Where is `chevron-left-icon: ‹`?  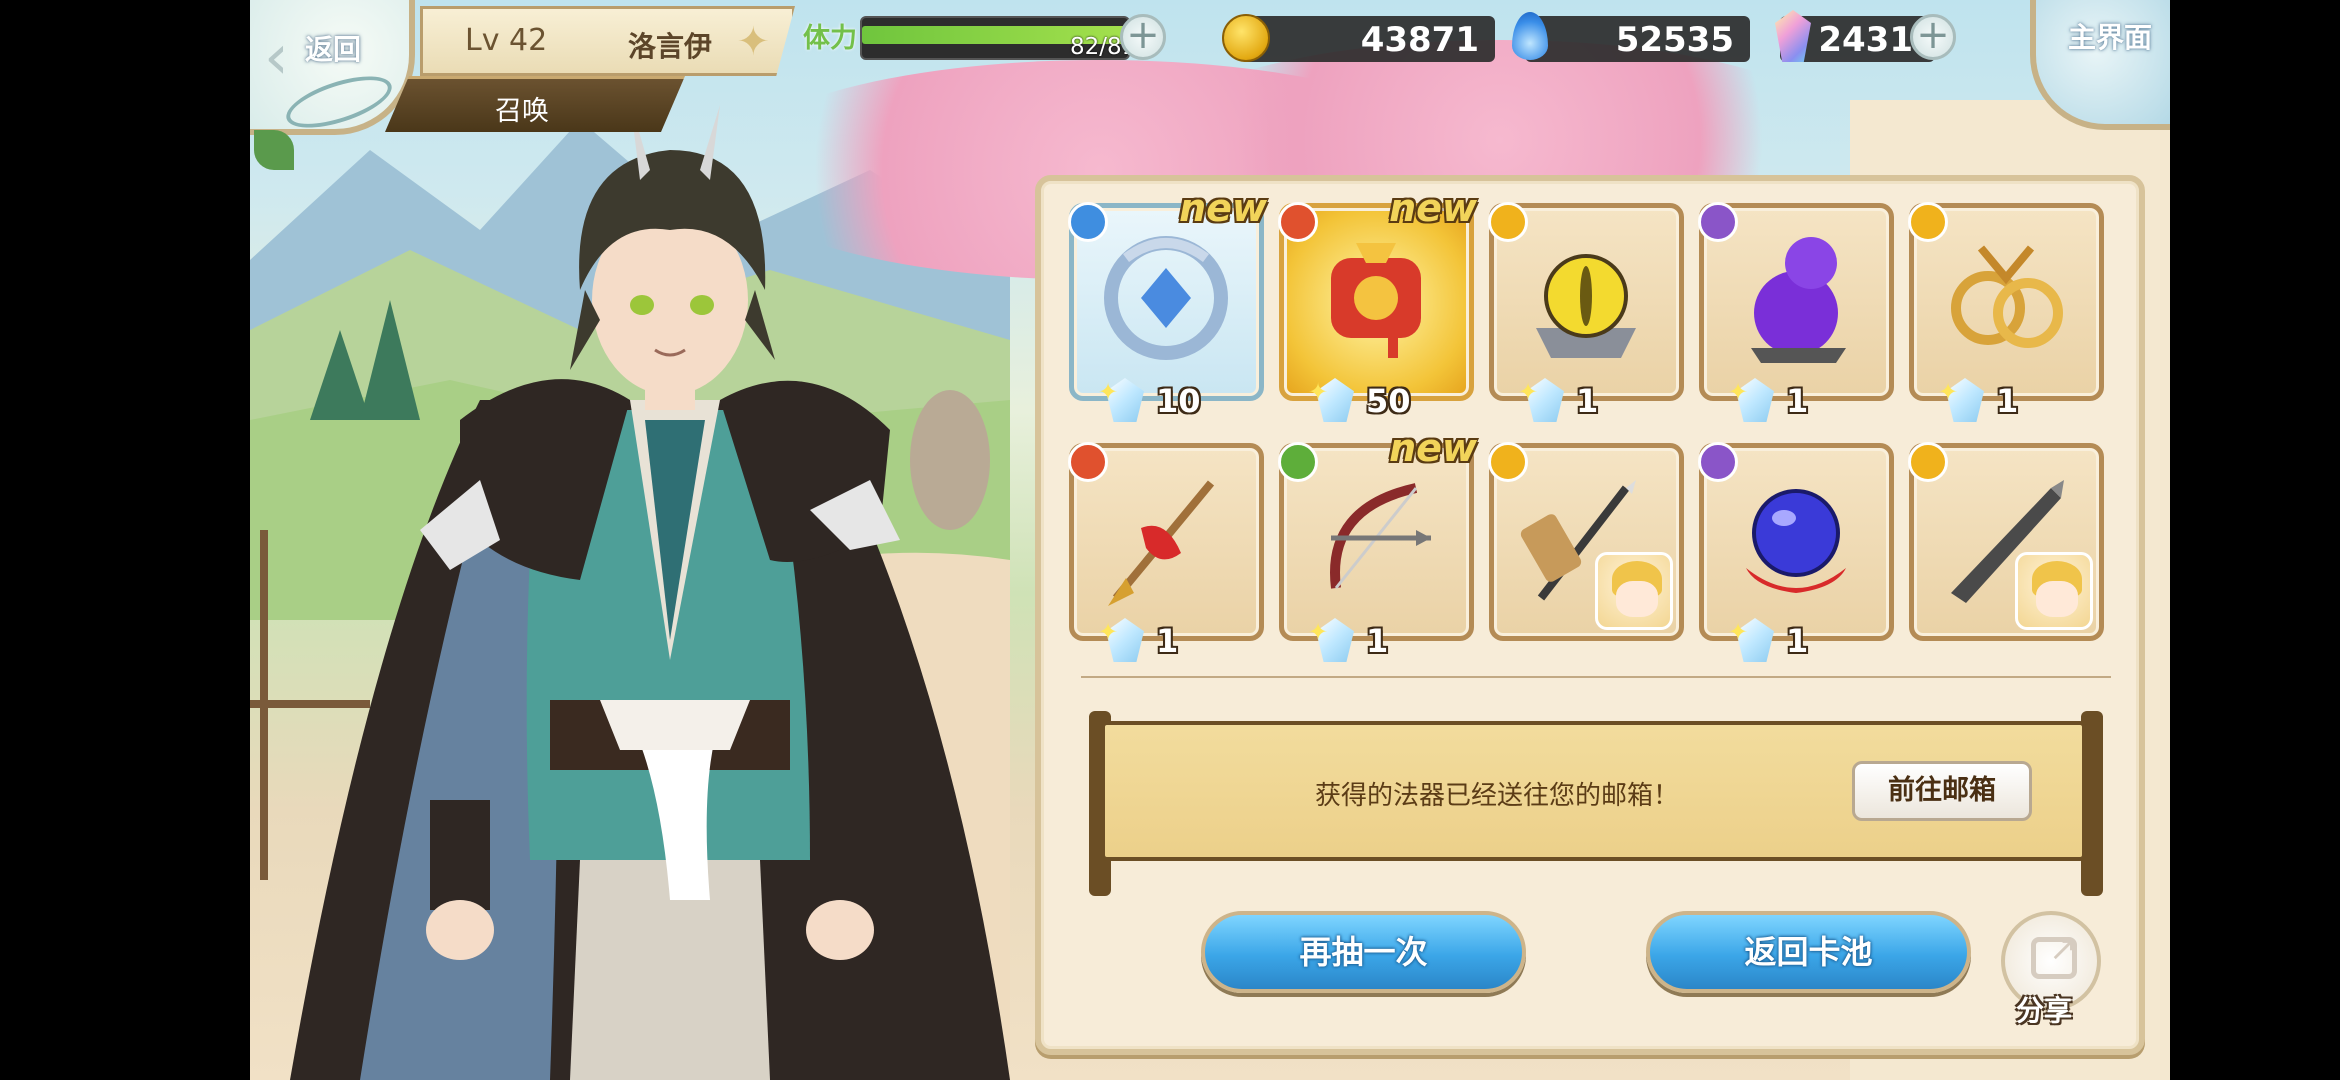 chevron-left-icon: ‹ is located at coordinates (276, 56).